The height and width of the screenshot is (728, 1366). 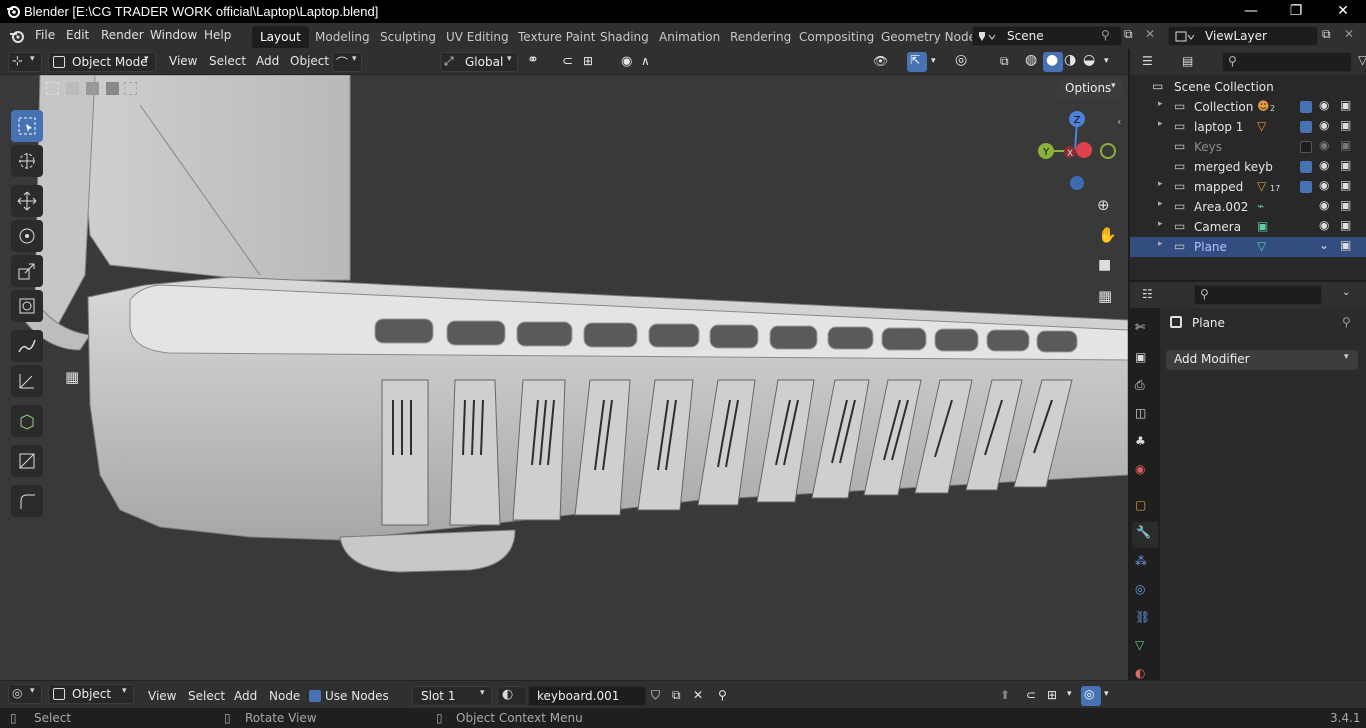 I want to click on node-overlay-button: ◎, so click(x=1091, y=696).